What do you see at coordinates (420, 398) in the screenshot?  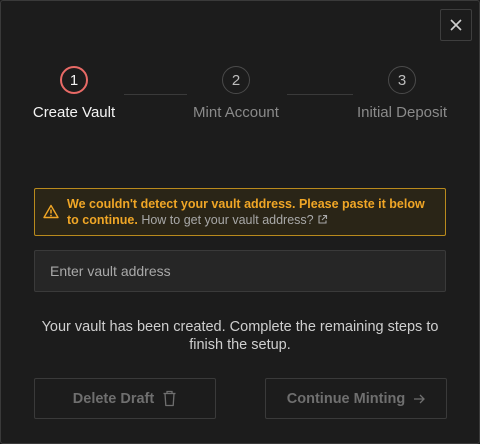 I see `arrow-right-icon` at bounding box center [420, 398].